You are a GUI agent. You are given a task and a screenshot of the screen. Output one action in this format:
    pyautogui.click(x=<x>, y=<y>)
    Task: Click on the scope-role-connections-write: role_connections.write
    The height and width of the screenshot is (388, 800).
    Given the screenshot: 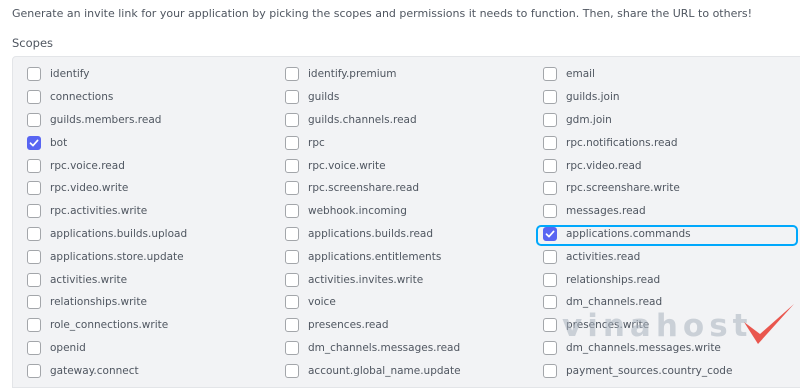 What is the action you would take?
    pyautogui.click(x=154, y=325)
    